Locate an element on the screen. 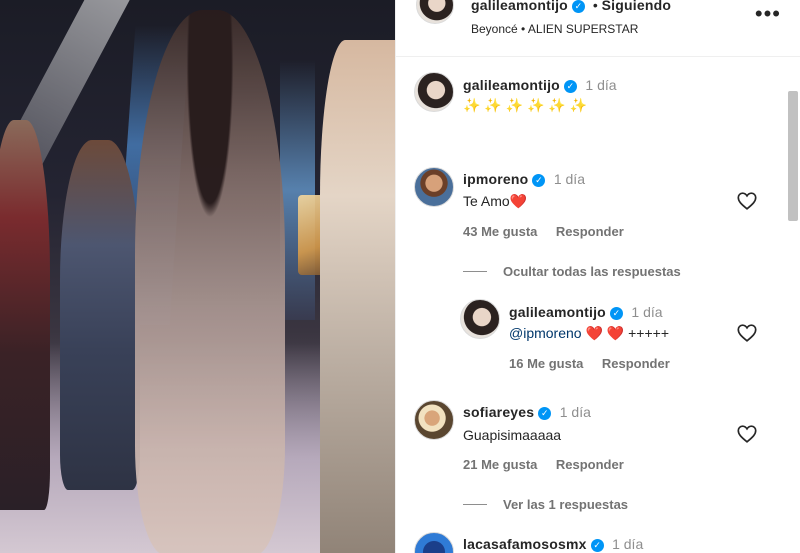  comment-text-row: Te Amo❤️ is located at coordinates (495, 201).